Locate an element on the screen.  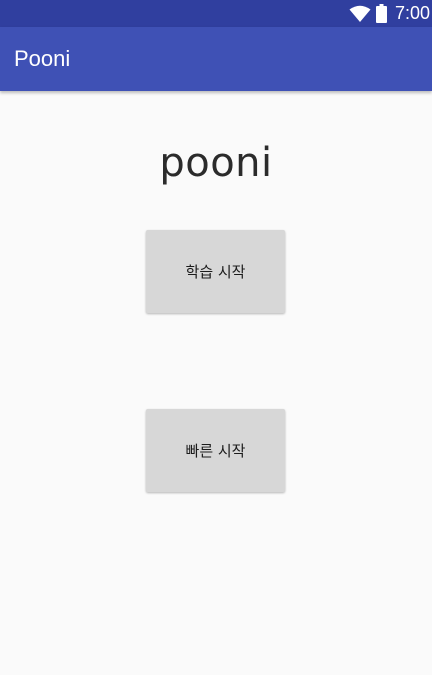
status-bar: 7:00 is located at coordinates (216, 13).